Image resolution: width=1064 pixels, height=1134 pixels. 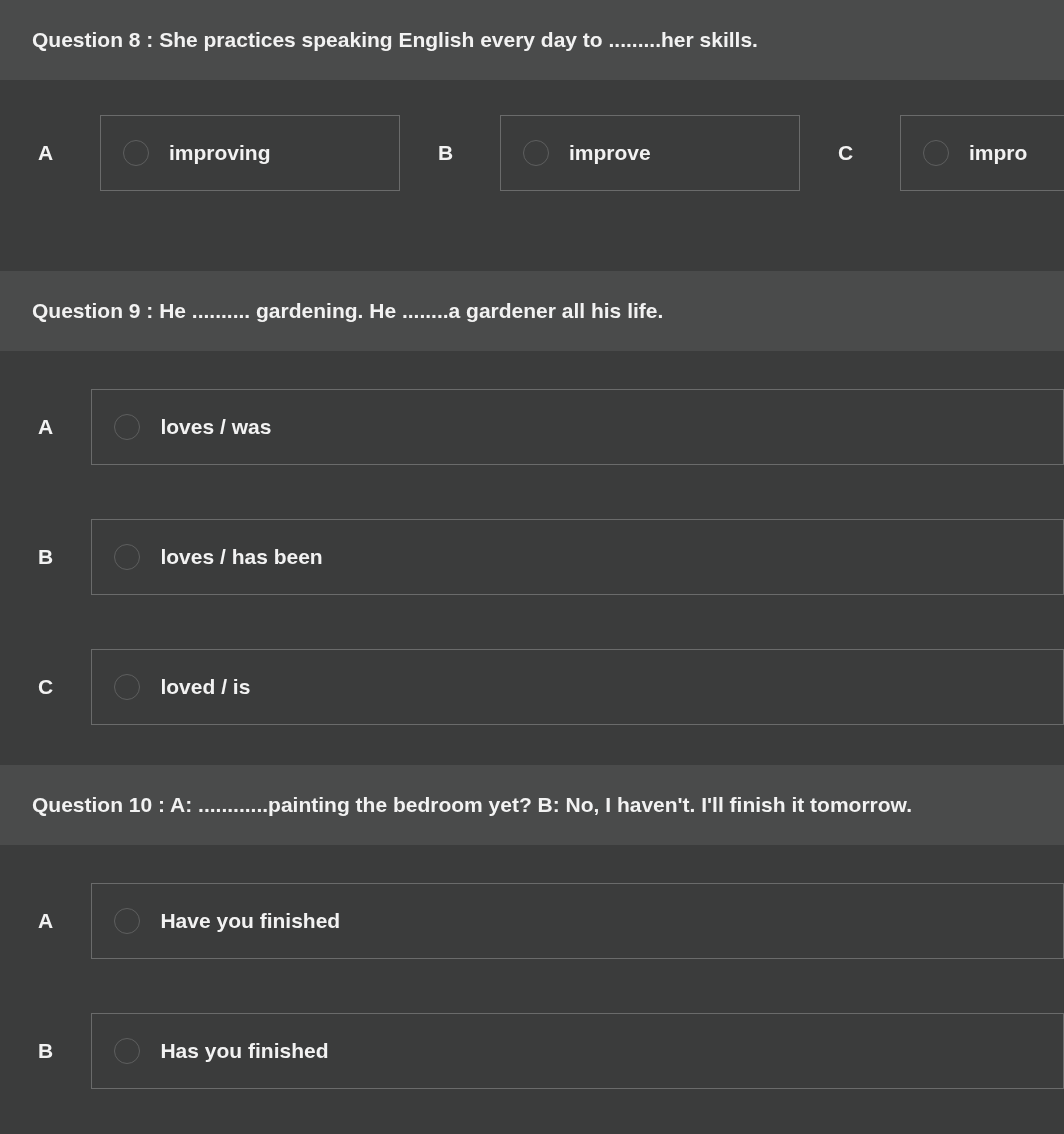 I want to click on answer-option: impro, so click(x=982, y=153).